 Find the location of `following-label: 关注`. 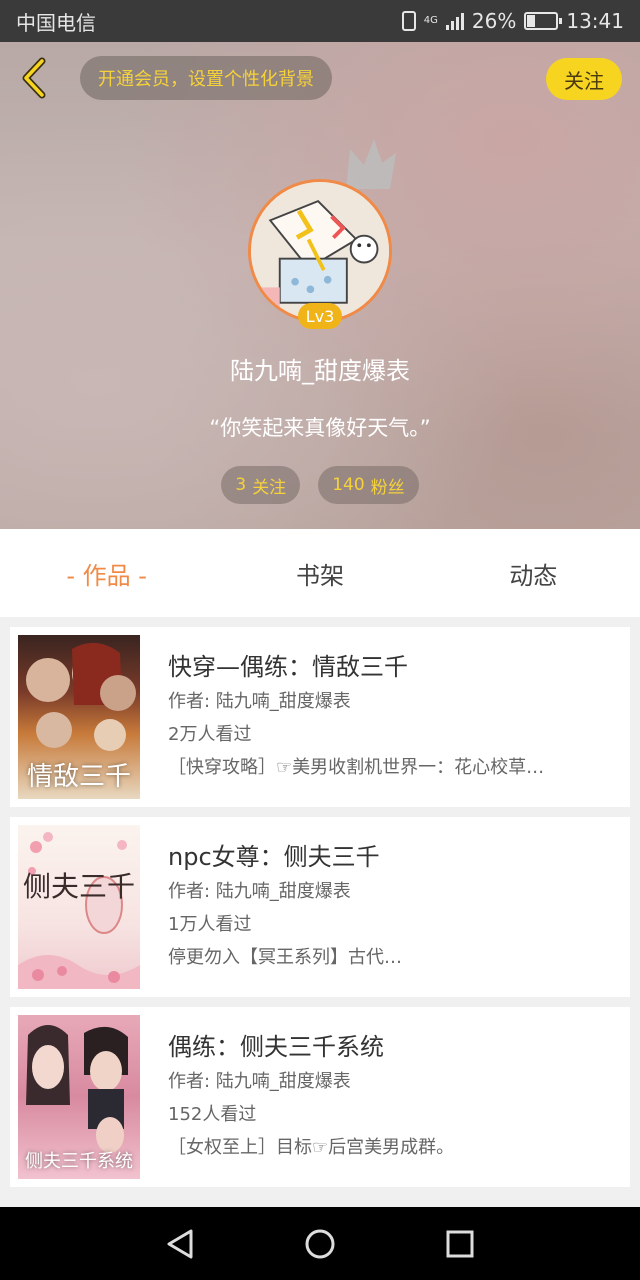

following-label: 关注 is located at coordinates (269, 487).